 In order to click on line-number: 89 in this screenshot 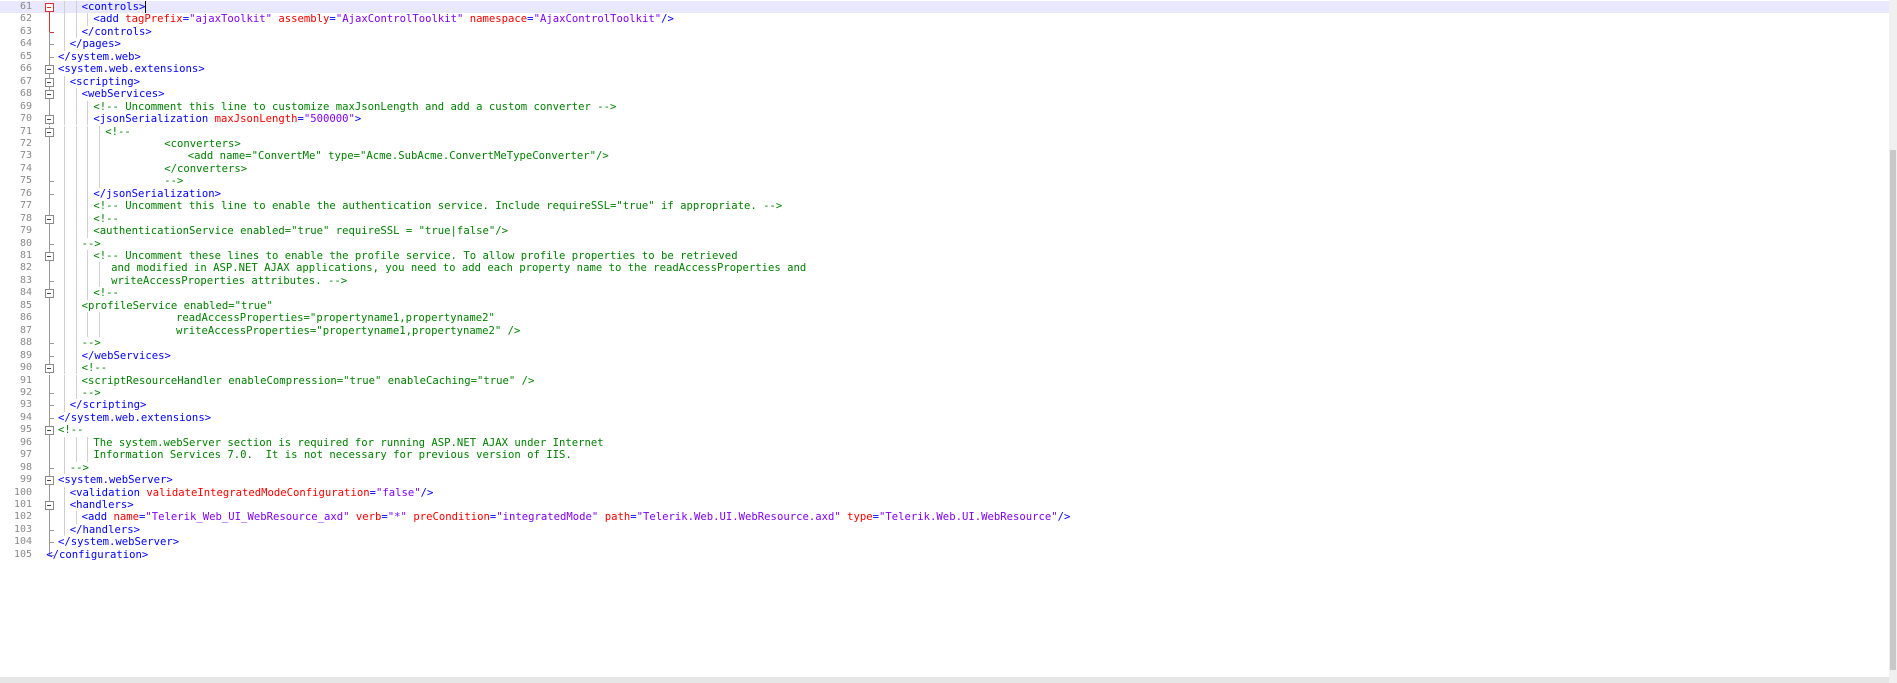, I will do `click(25, 355)`.